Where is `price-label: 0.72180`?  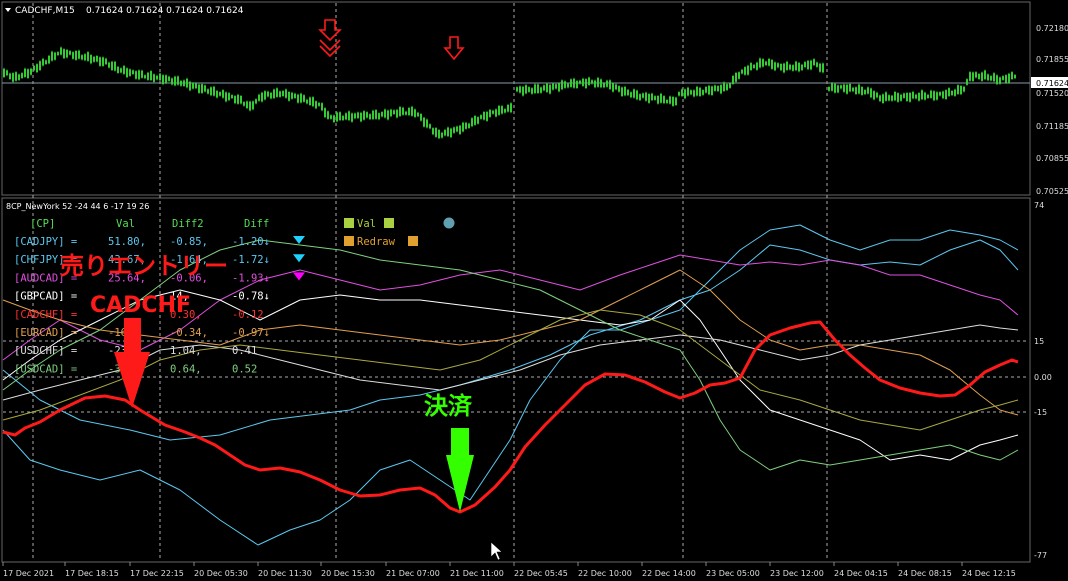 price-label: 0.72180 is located at coordinates (1052, 28).